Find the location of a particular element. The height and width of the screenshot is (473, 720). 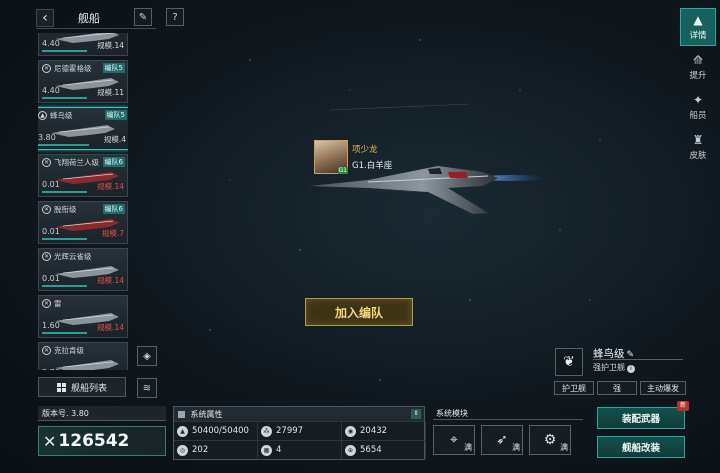

ship-modify-button: 舰船改装 is located at coordinates (641, 447).